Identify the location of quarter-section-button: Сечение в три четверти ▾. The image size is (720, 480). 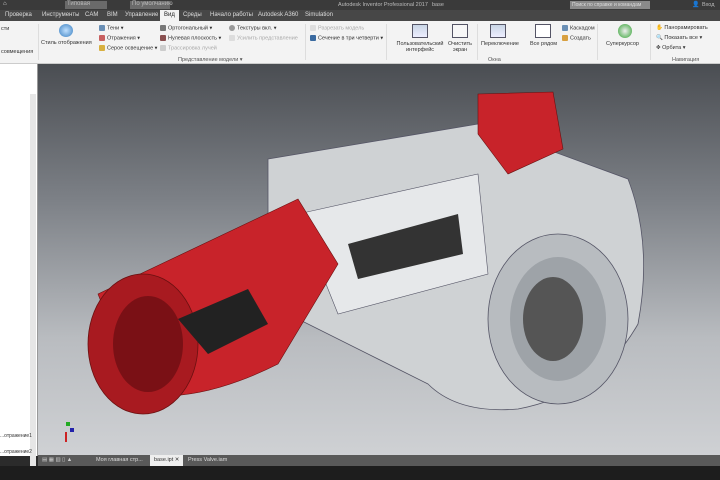
(346, 38).